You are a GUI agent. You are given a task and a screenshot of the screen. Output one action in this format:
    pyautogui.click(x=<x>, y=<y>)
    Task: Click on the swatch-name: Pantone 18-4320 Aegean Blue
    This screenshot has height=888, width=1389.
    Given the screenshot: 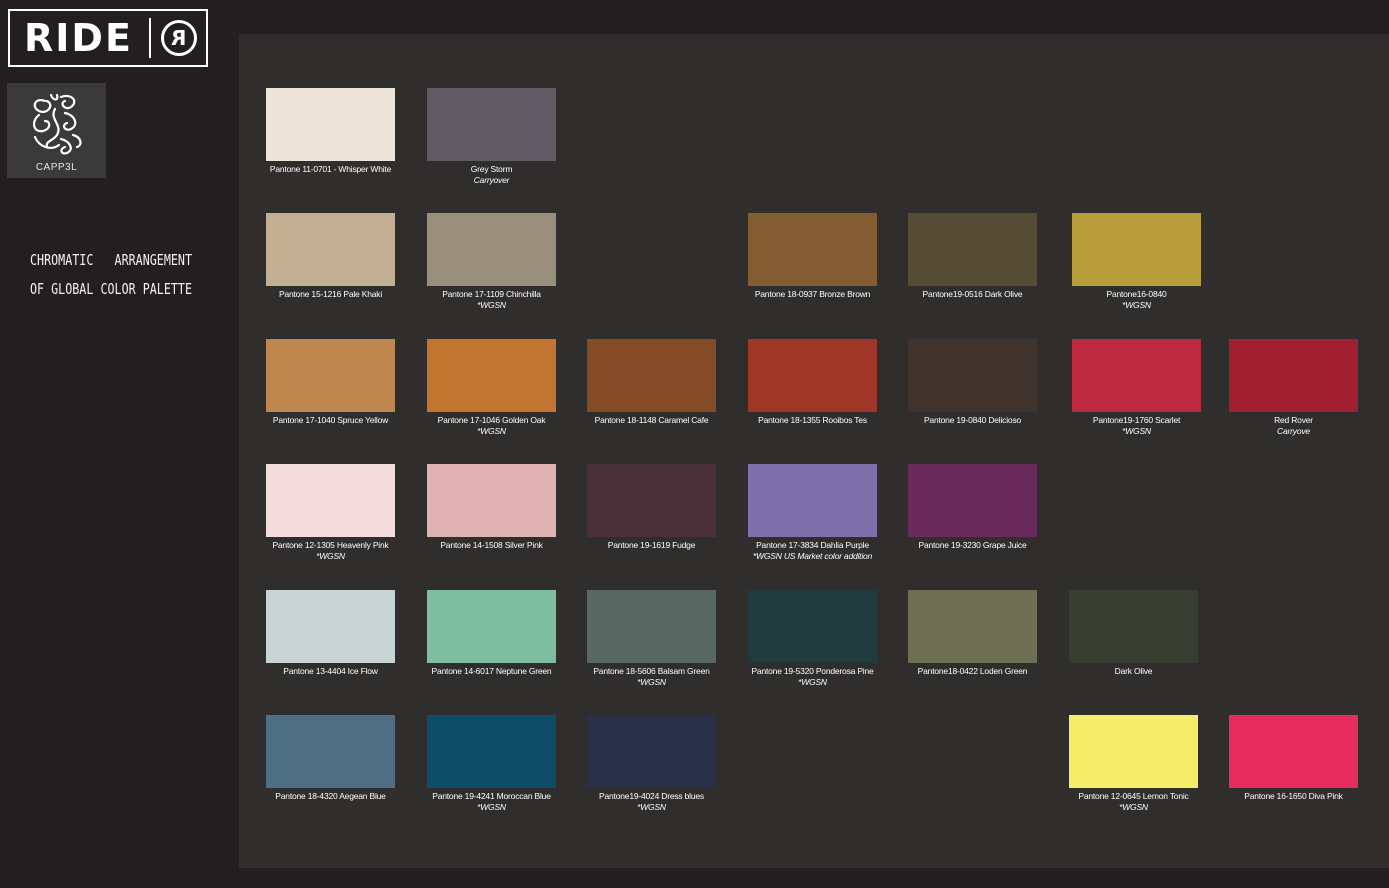 What is the action you would take?
    pyautogui.click(x=330, y=796)
    